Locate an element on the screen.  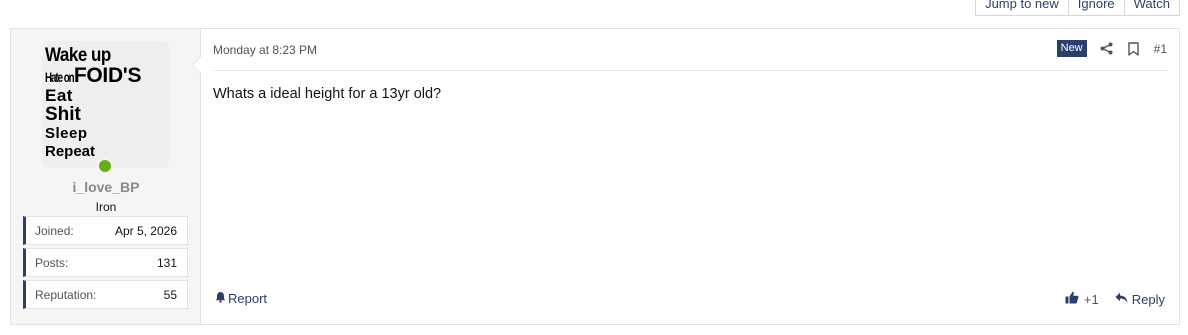
reply-button: Reply is located at coordinates (1140, 299).